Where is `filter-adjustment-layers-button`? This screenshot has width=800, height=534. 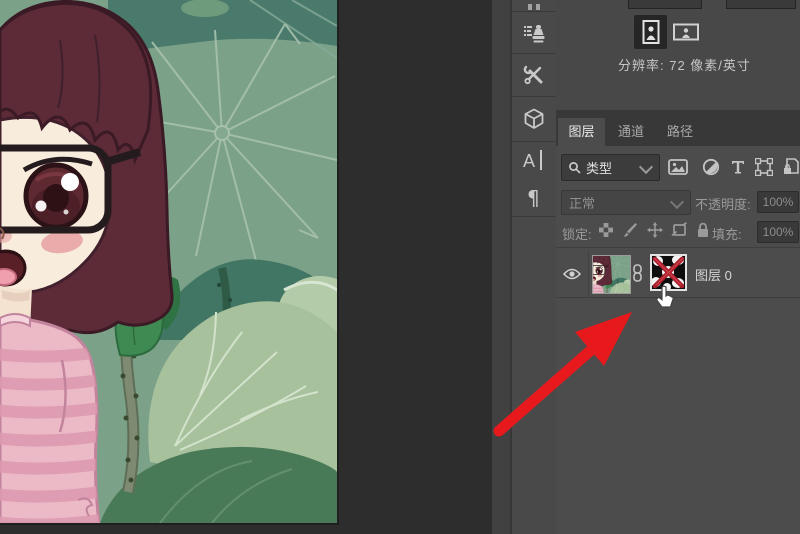
filter-adjustment-layers-button is located at coordinates (711, 167).